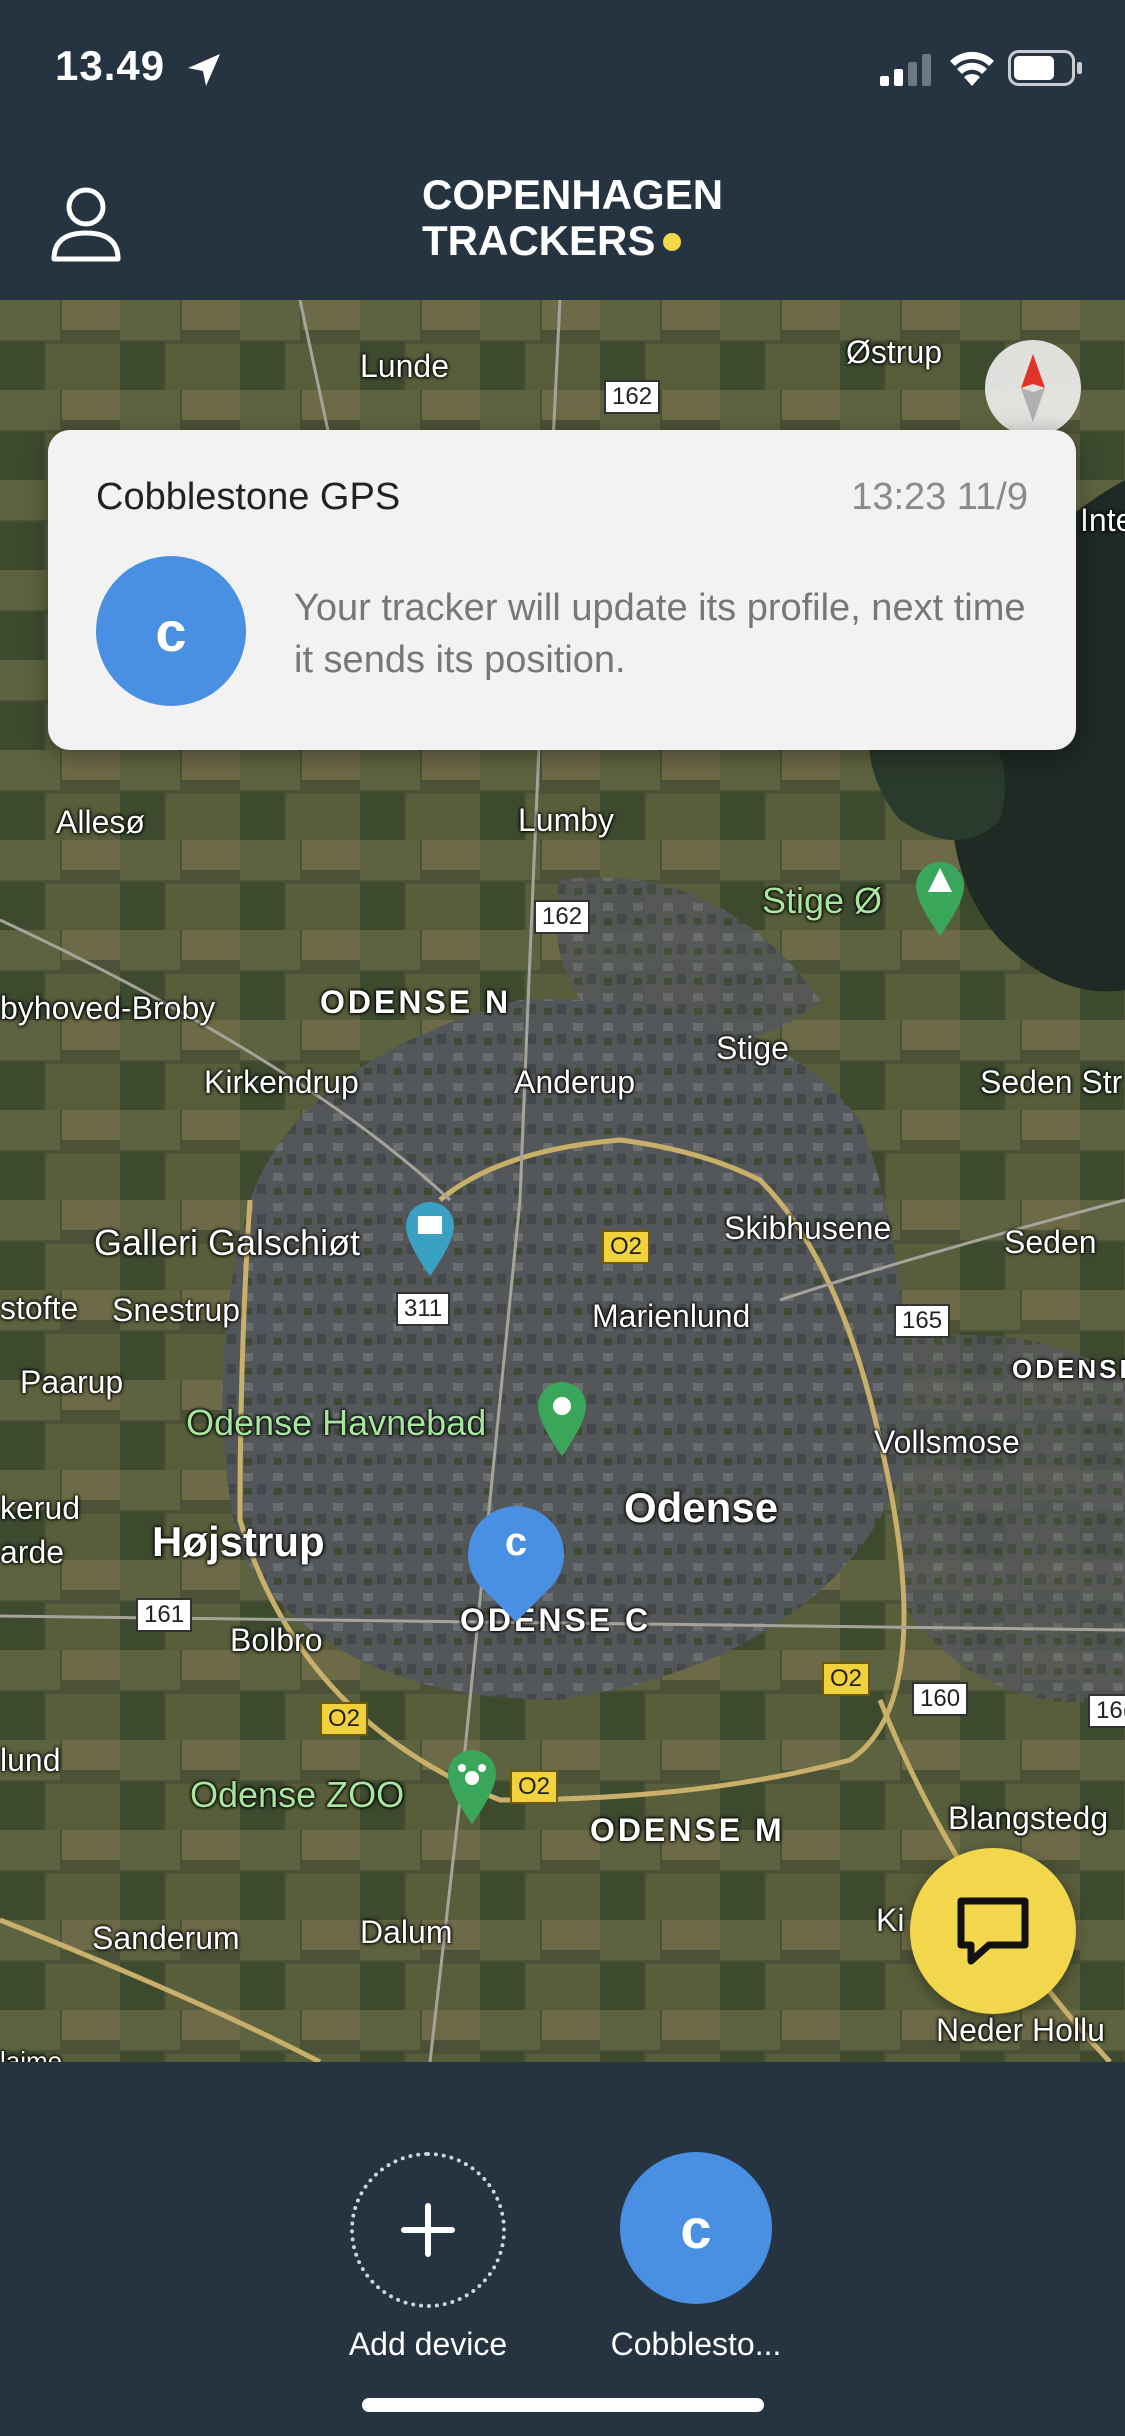  I want to click on place-label: Blangstedg, so click(1028, 1818).